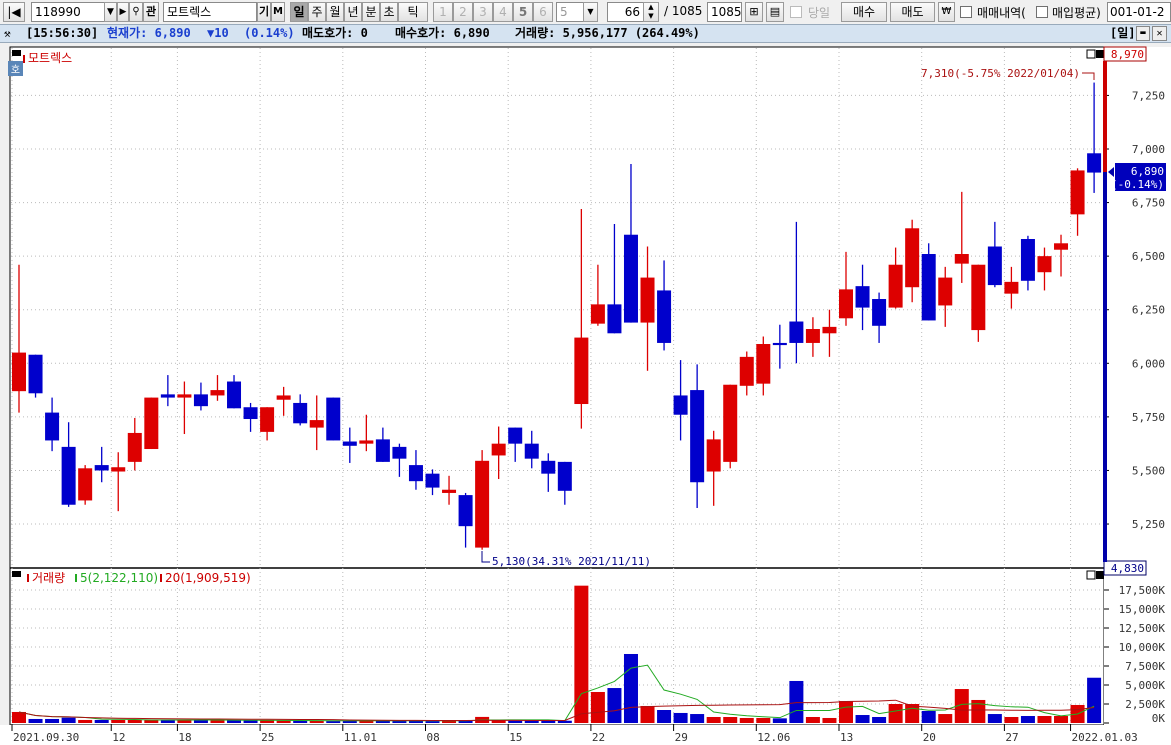 The width and height of the screenshot is (1171, 745). What do you see at coordinates (1105, 367) in the screenshot?
I see `lower-range-bar` at bounding box center [1105, 367].